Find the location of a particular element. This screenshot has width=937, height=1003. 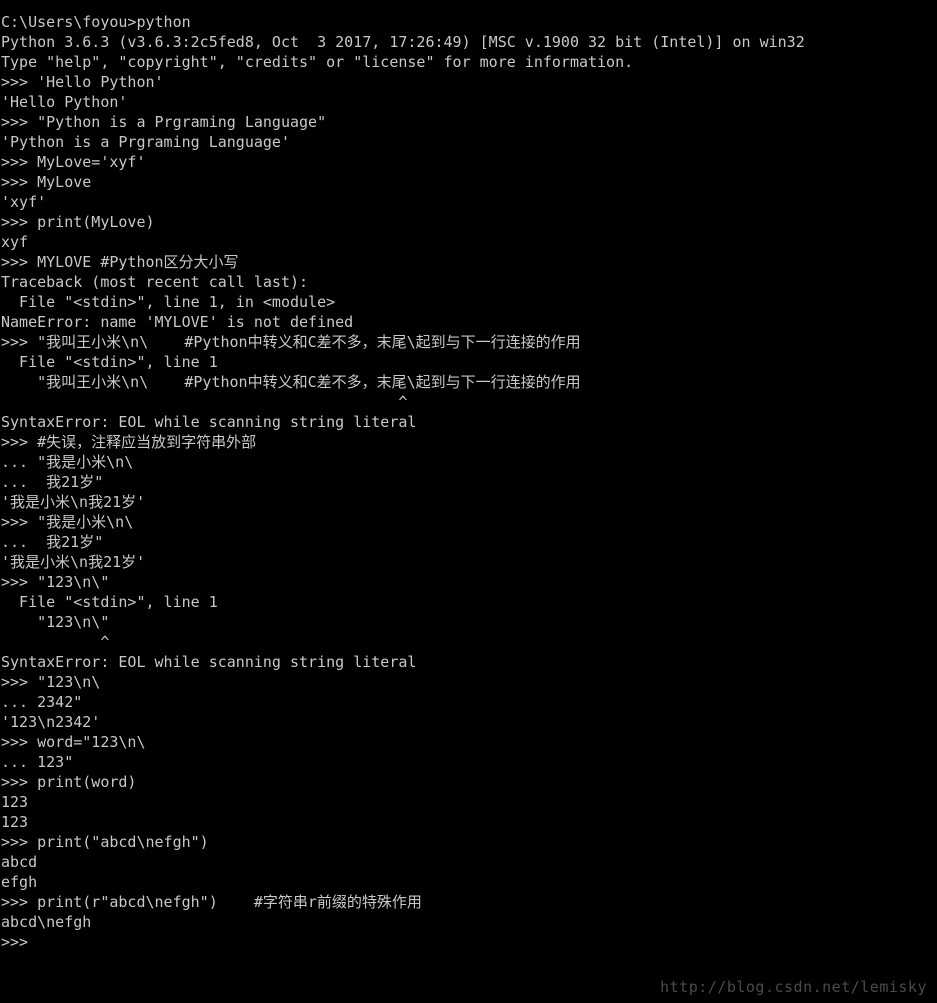

terminal-line: >>> 'Hello Python' is located at coordinates (82, 82).